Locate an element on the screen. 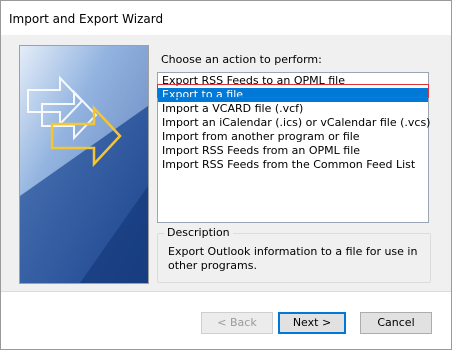  next-button: Next > is located at coordinates (312, 323).